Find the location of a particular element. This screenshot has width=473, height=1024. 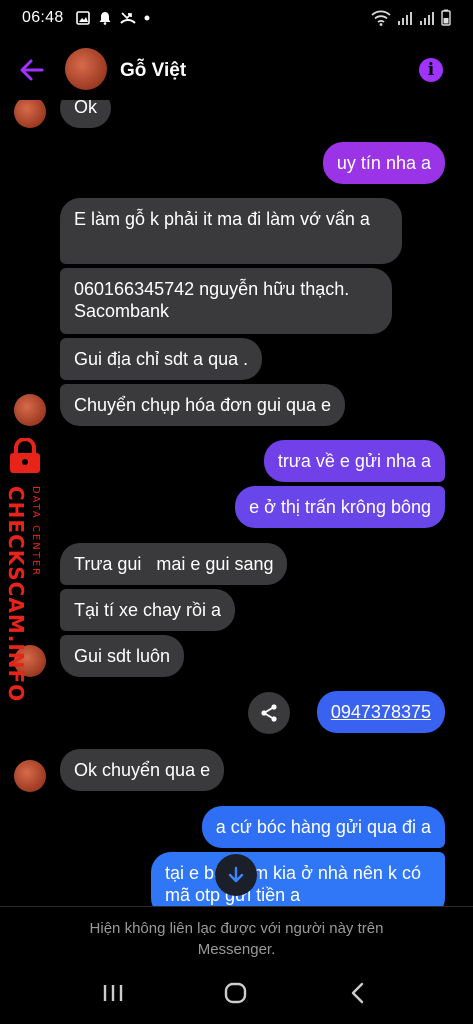

signal-icon is located at coordinates (405, 18).